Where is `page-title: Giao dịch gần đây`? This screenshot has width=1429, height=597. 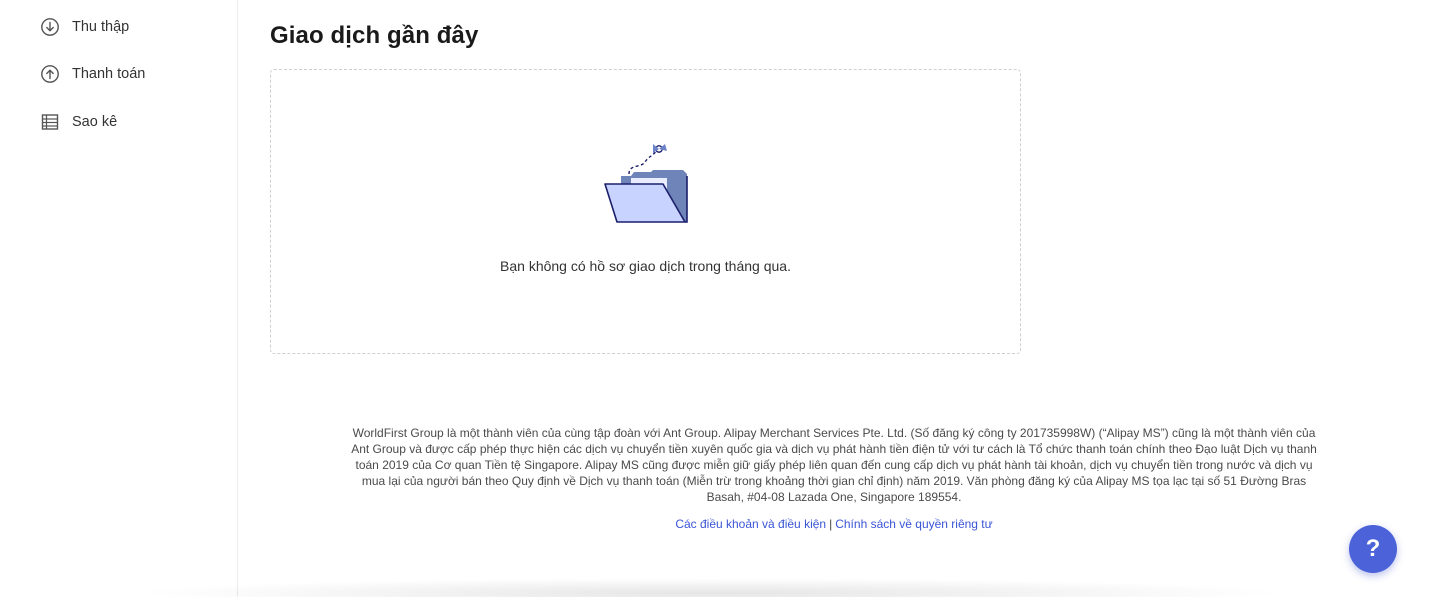
page-title: Giao dịch gần đây is located at coordinates (374, 35).